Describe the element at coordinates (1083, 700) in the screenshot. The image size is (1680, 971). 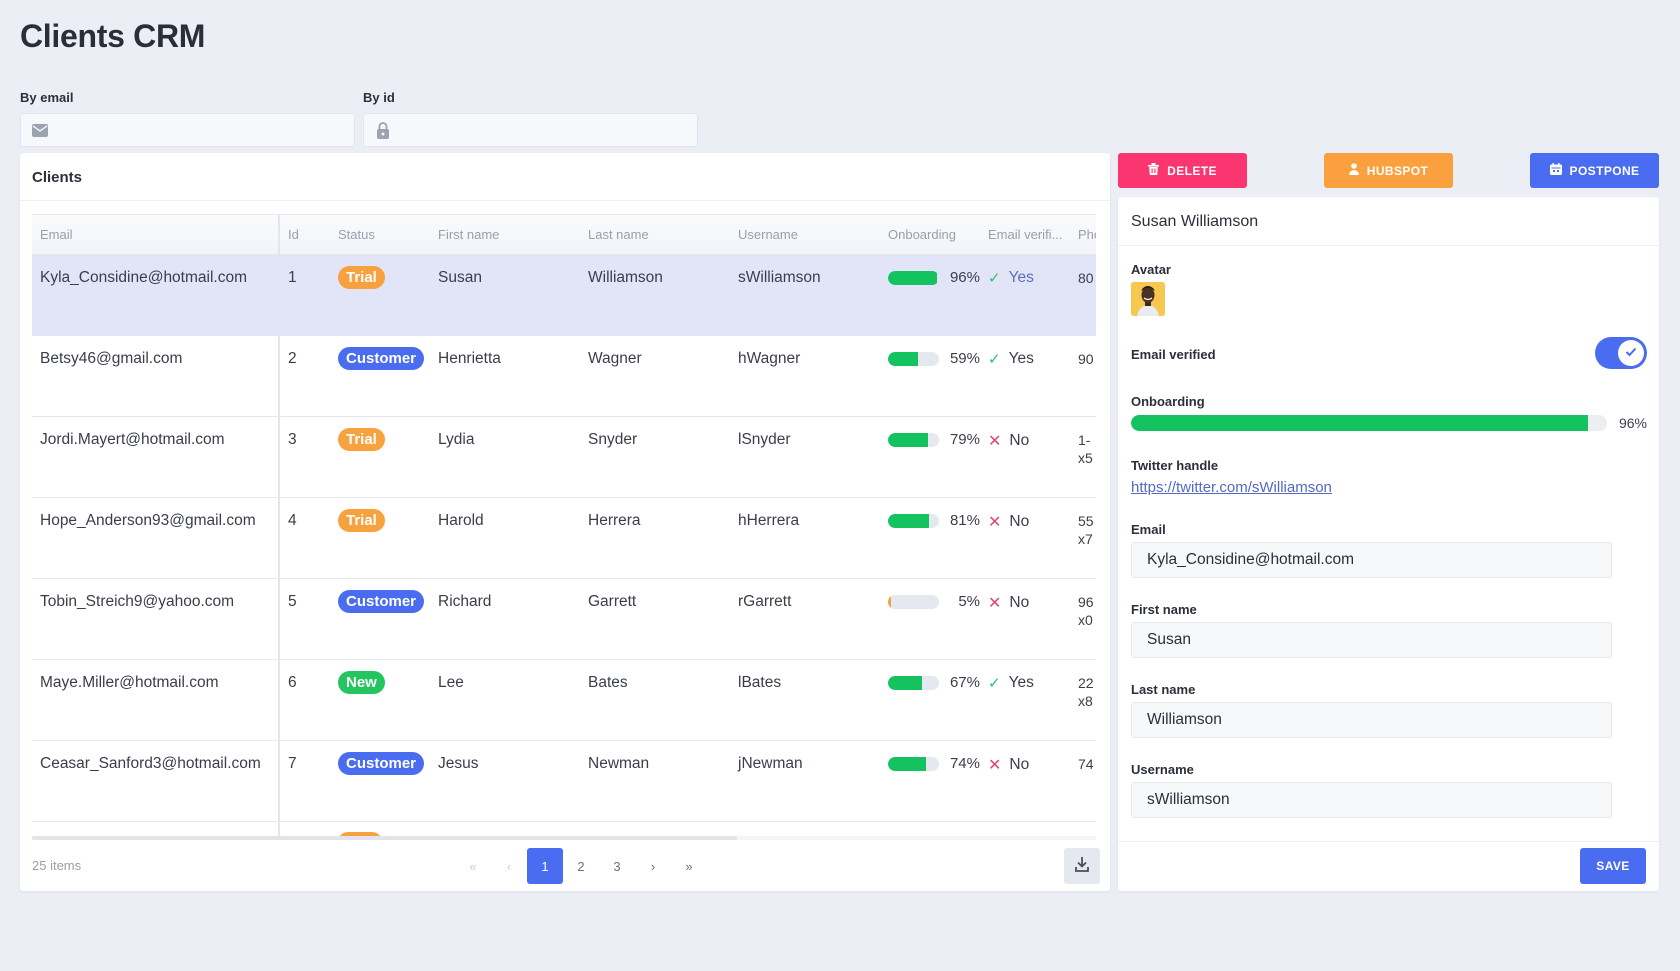
I see `cell-phone: 22 x8` at that location.